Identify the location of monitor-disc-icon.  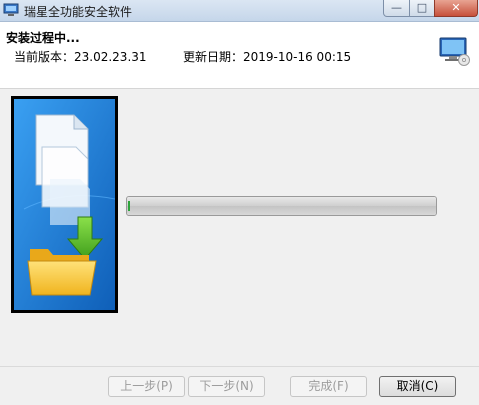
(454, 51).